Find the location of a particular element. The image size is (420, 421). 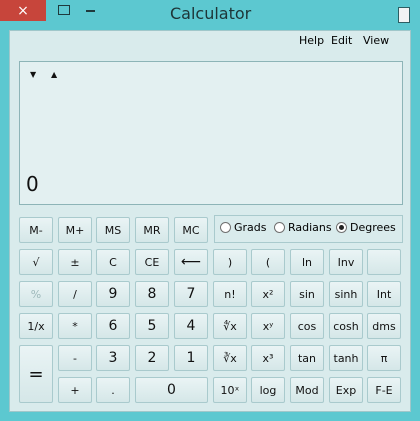

radio-grads-indicator is located at coordinates (225, 227).